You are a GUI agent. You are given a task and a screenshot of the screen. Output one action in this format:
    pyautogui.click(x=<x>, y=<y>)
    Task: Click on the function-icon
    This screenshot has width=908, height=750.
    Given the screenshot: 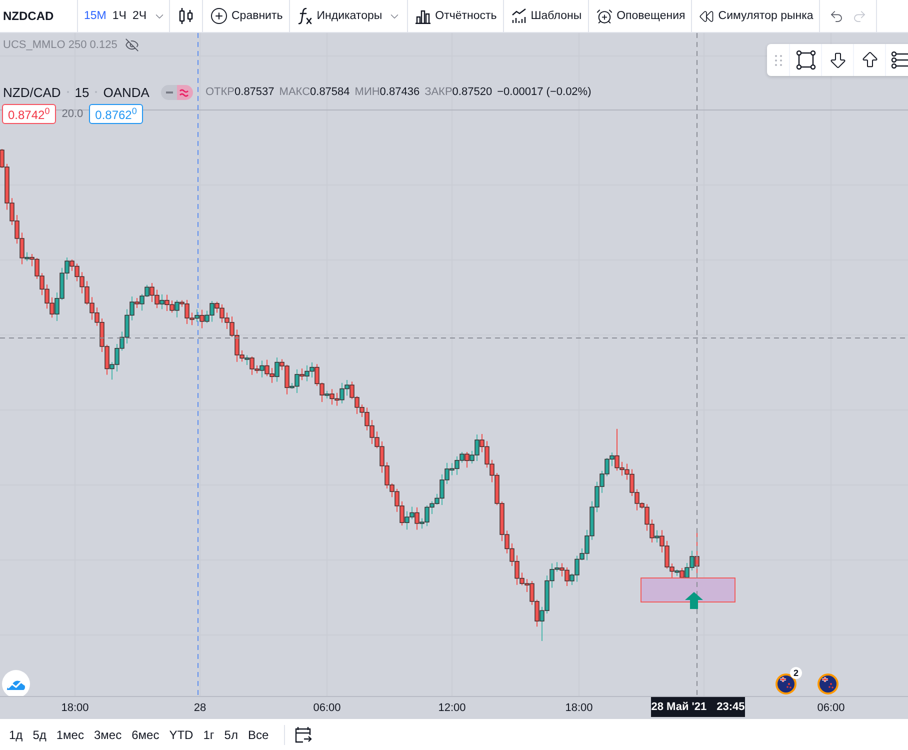 What is the action you would take?
    pyautogui.click(x=304, y=16)
    